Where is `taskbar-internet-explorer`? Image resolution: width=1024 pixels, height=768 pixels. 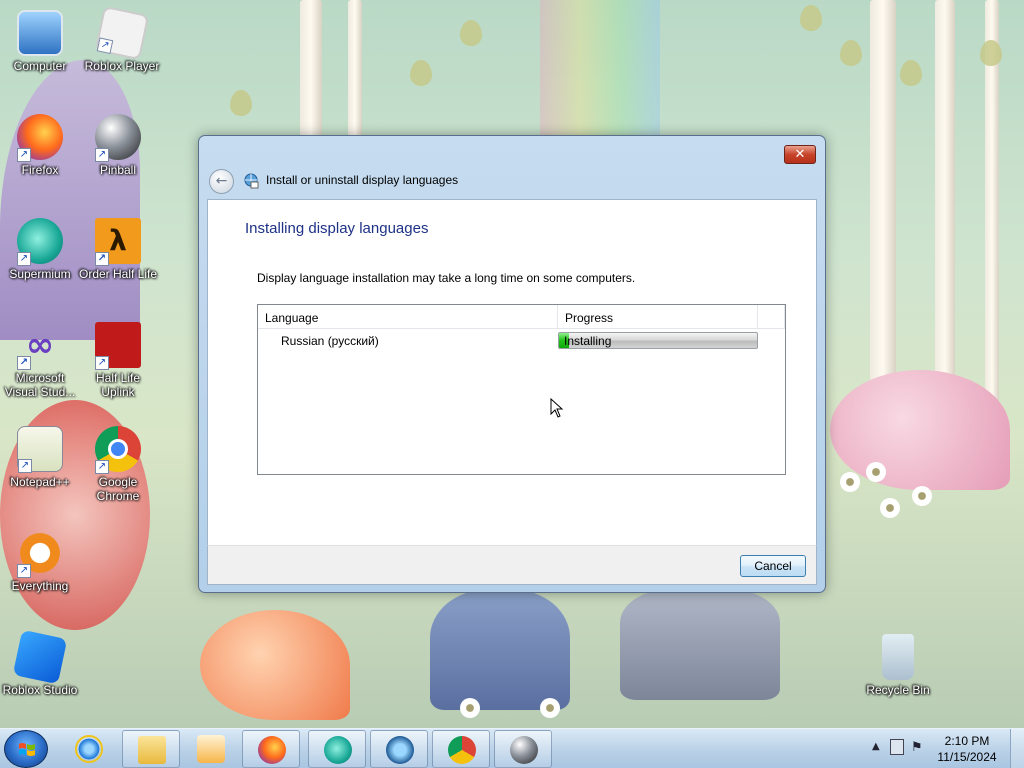
taskbar-internet-explorer is located at coordinates (89, 749).